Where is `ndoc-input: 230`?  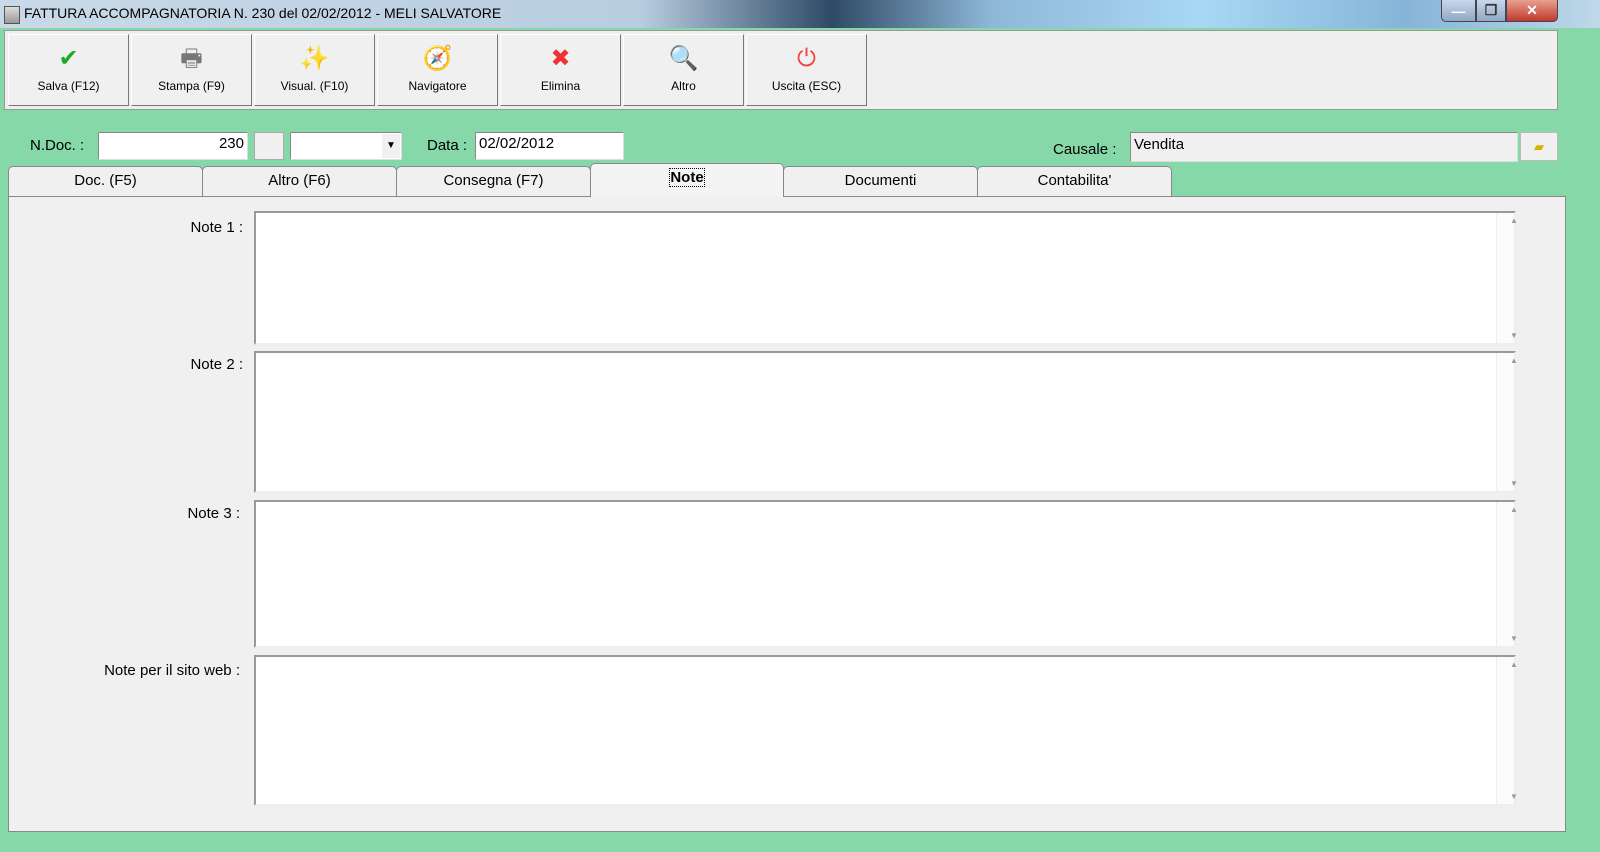
ndoc-input: 230 is located at coordinates (173, 146).